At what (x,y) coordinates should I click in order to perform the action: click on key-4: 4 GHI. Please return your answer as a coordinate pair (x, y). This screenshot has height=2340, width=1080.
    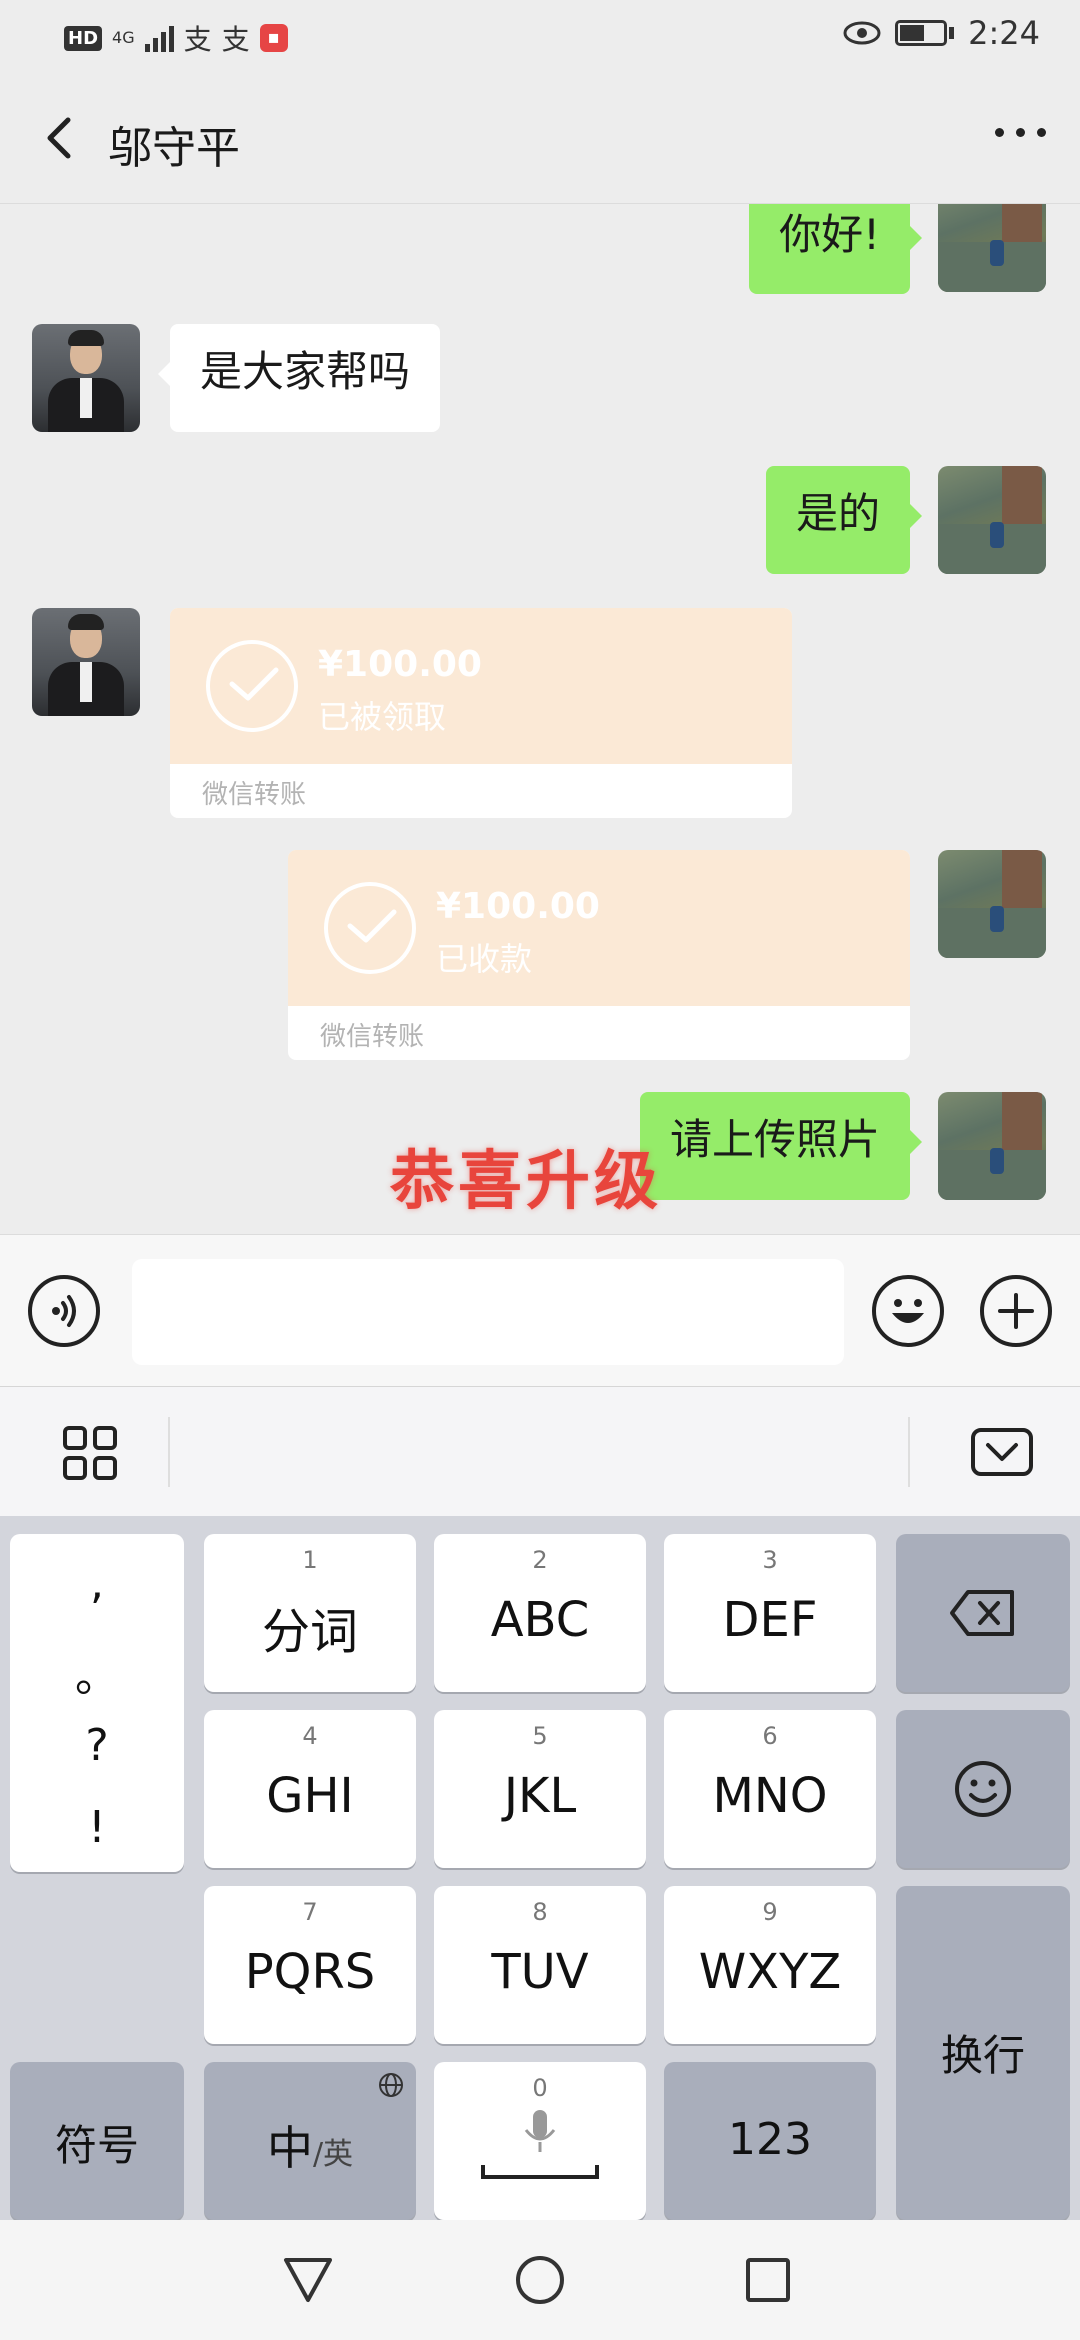
    Looking at the image, I should click on (310, 1789).